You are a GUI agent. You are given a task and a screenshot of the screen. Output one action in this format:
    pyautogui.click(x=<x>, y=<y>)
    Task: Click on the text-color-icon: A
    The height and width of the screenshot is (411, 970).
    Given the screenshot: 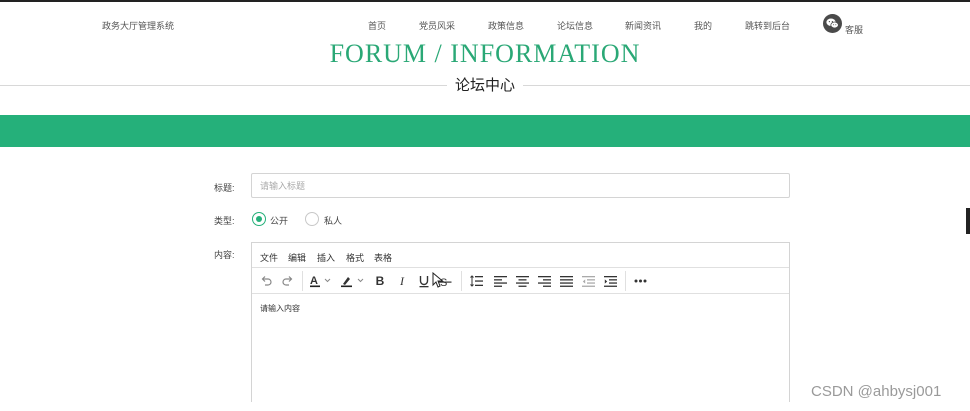 What is the action you would take?
    pyautogui.click(x=321, y=281)
    